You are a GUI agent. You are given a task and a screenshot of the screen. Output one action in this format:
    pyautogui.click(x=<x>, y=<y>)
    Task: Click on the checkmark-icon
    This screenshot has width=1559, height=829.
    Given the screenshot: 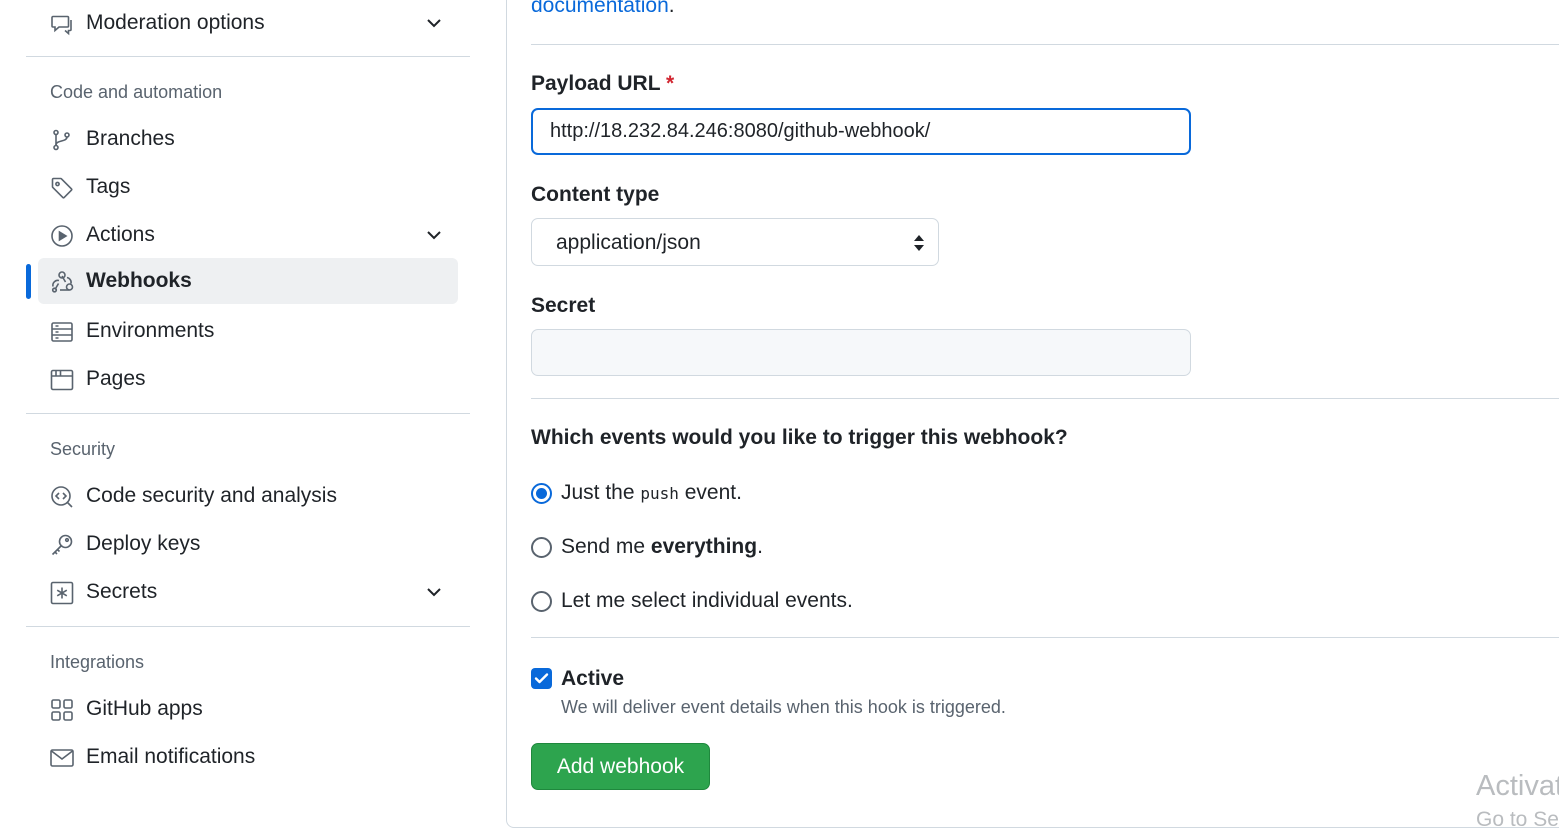 What is the action you would take?
    pyautogui.click(x=541, y=678)
    